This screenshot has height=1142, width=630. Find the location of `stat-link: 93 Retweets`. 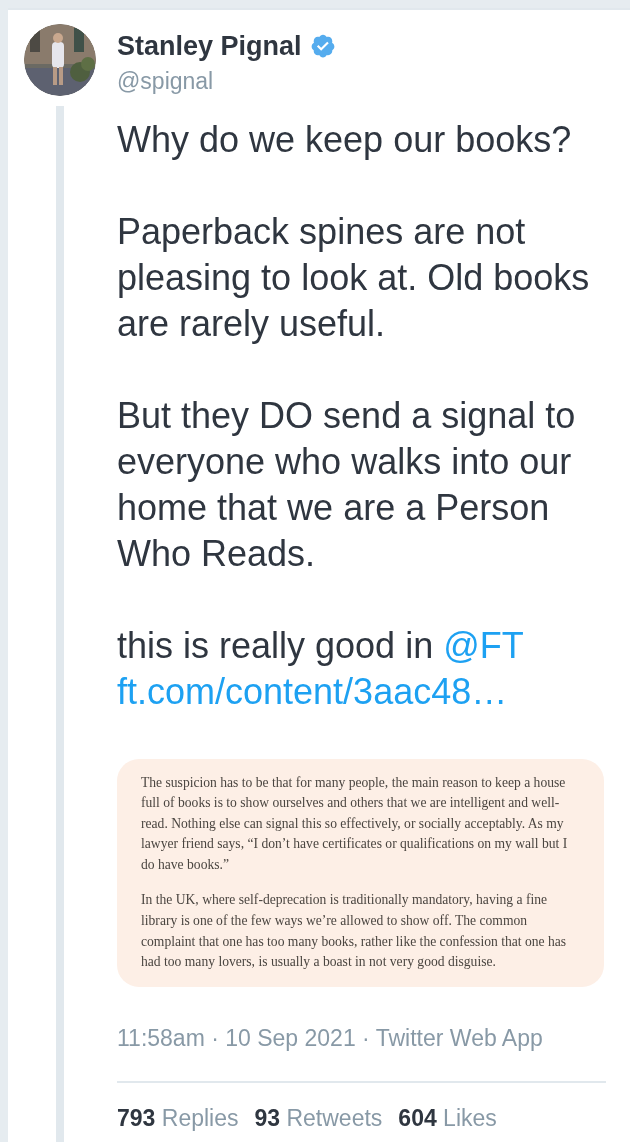

stat-link: 93 Retweets is located at coordinates (318, 1118).